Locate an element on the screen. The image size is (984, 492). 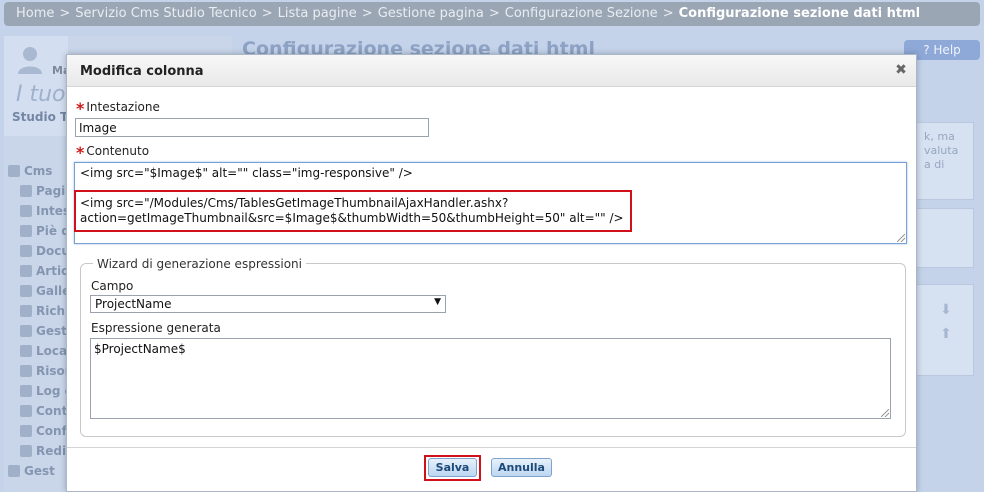
sidebar-item-cms: Cms is located at coordinates (30, 171).